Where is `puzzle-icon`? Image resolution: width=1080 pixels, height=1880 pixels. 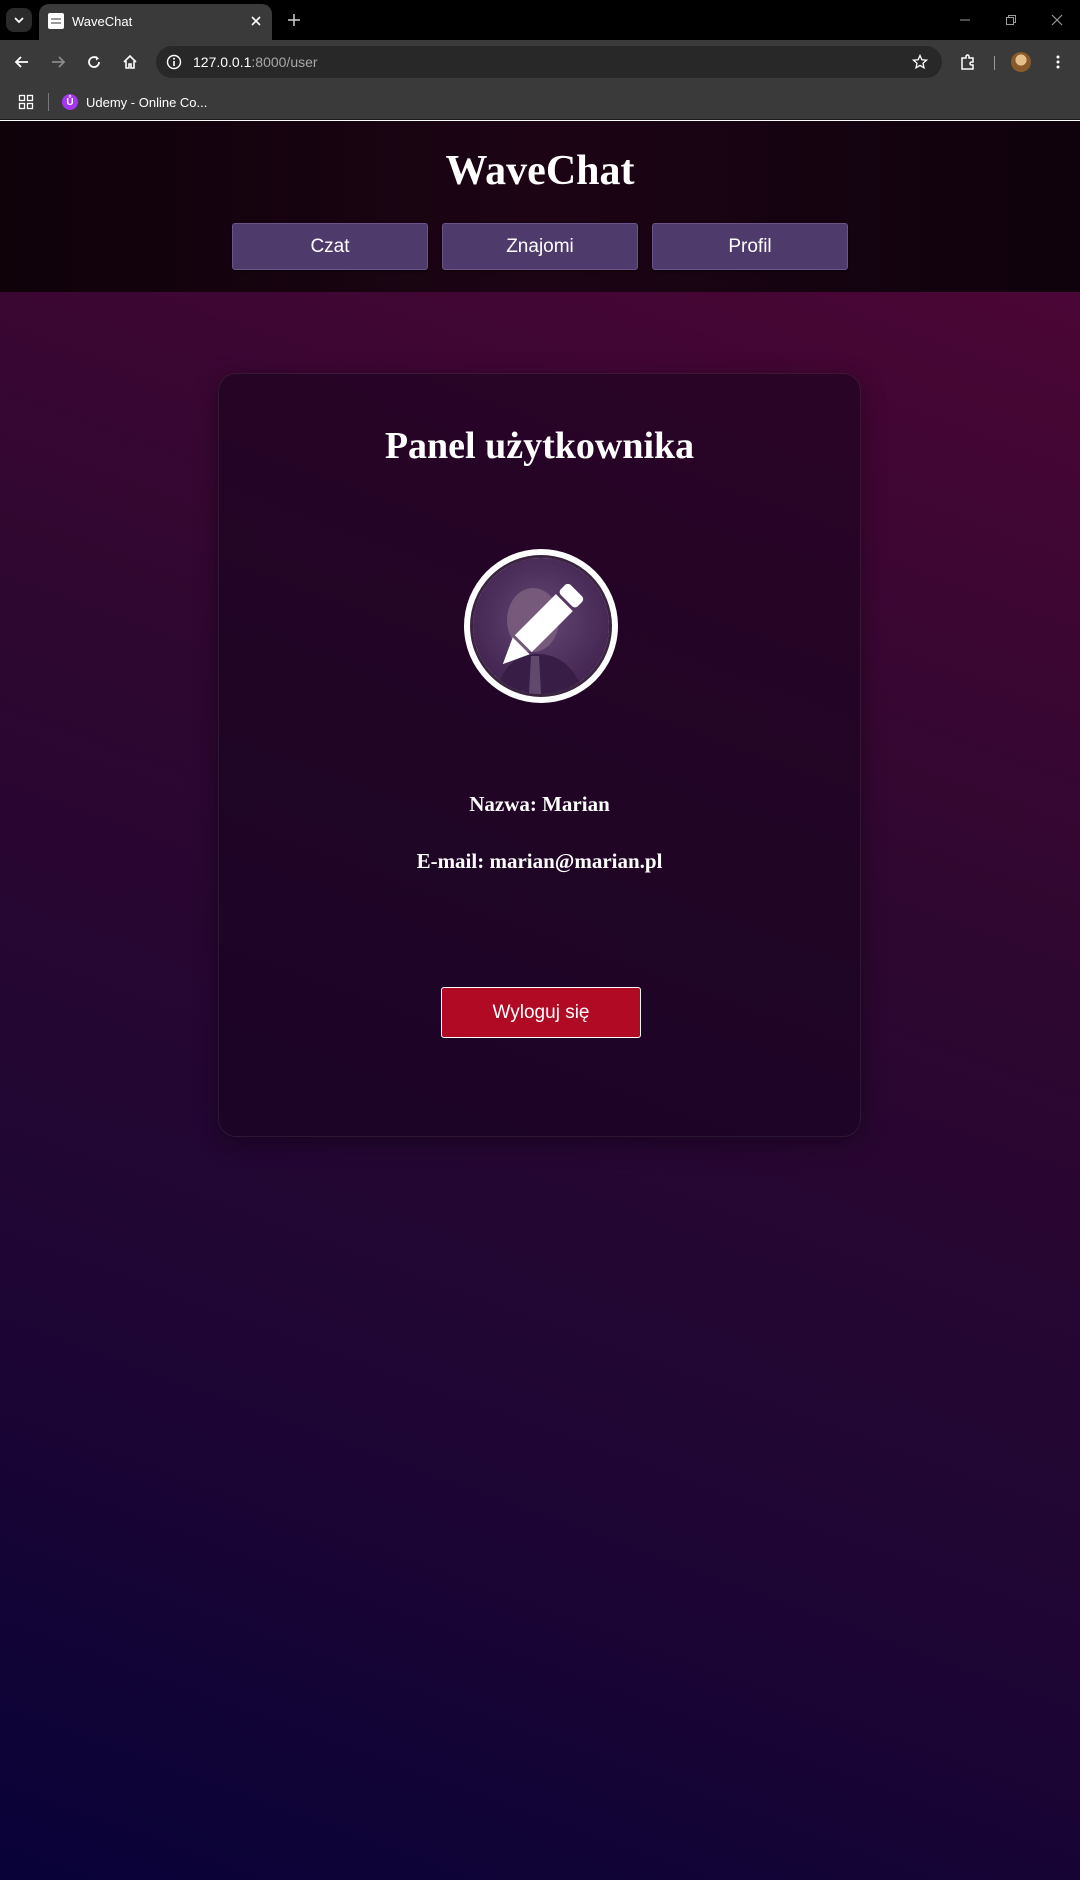 puzzle-icon is located at coordinates (967, 62).